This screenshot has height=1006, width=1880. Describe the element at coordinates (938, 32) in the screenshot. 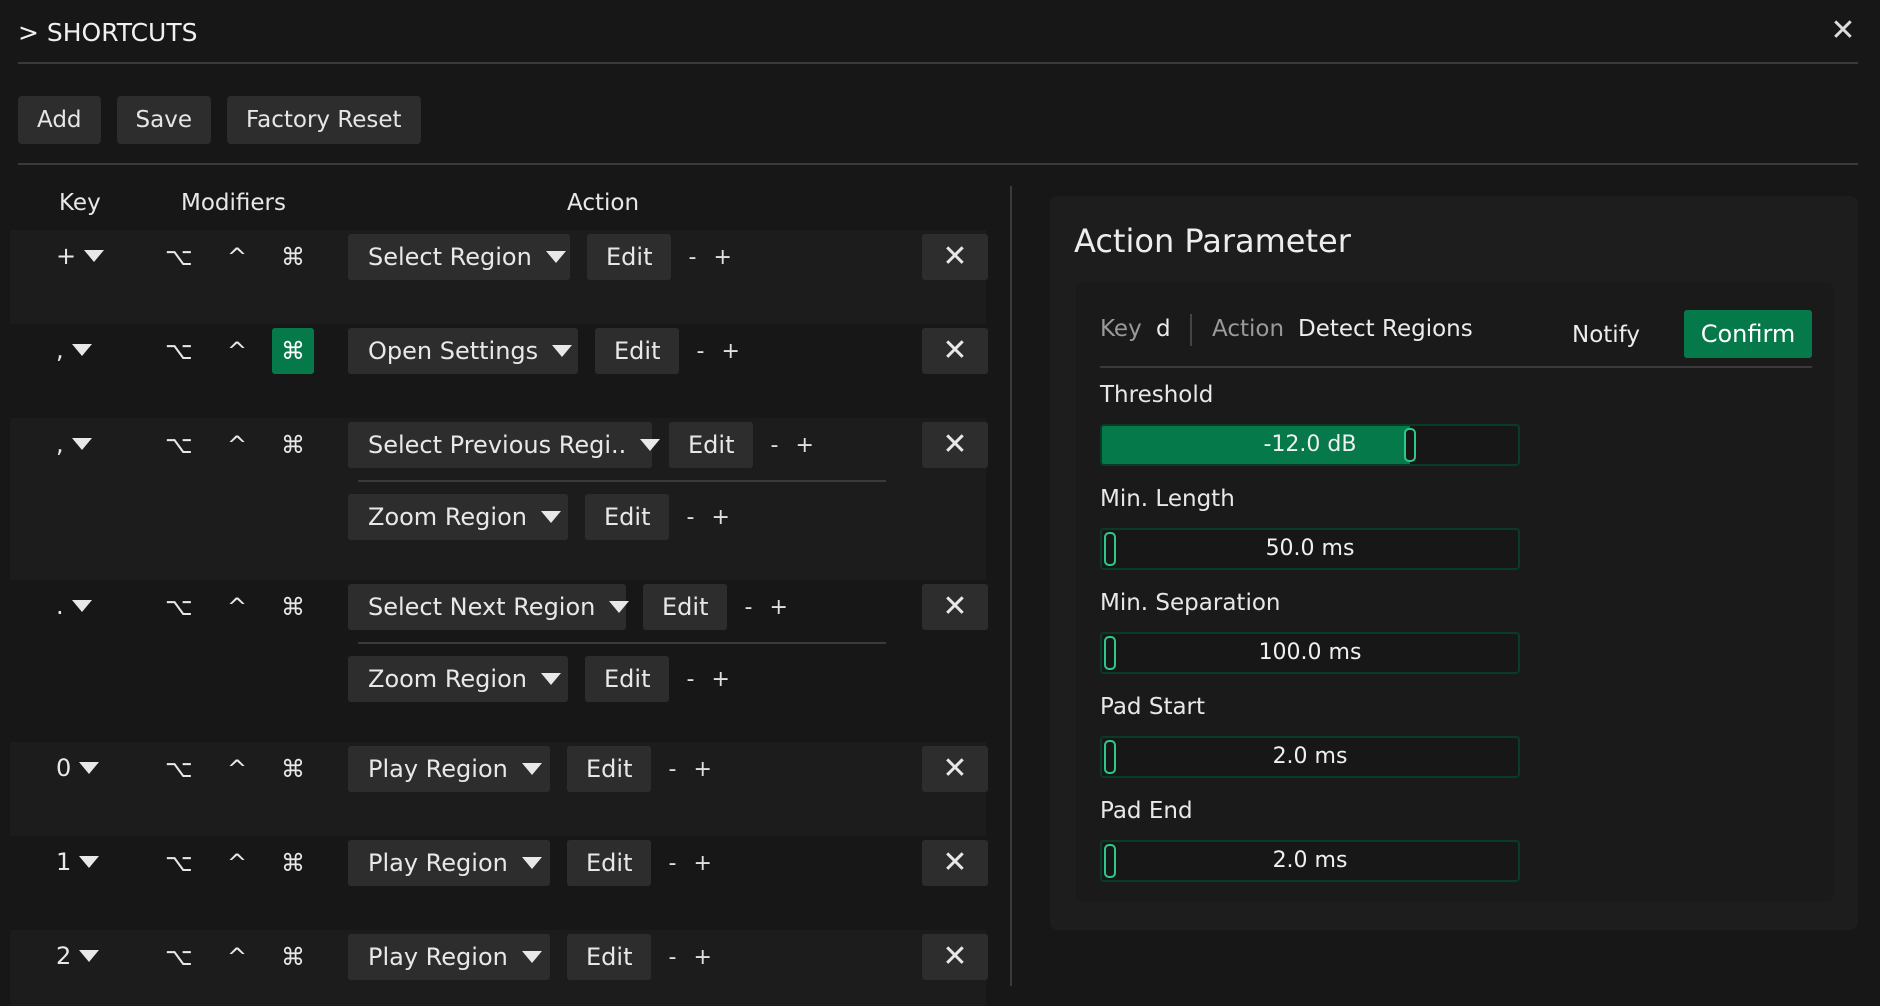

I see `title-bar: > SHORTCUTS ✕` at that location.